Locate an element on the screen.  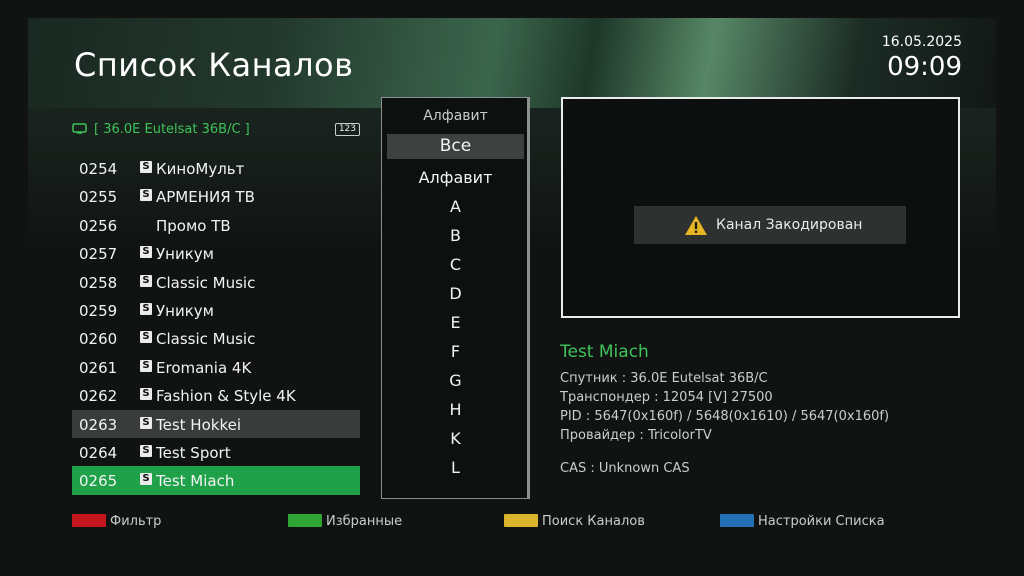
channel-number: 0265 is located at coordinates (98, 481).